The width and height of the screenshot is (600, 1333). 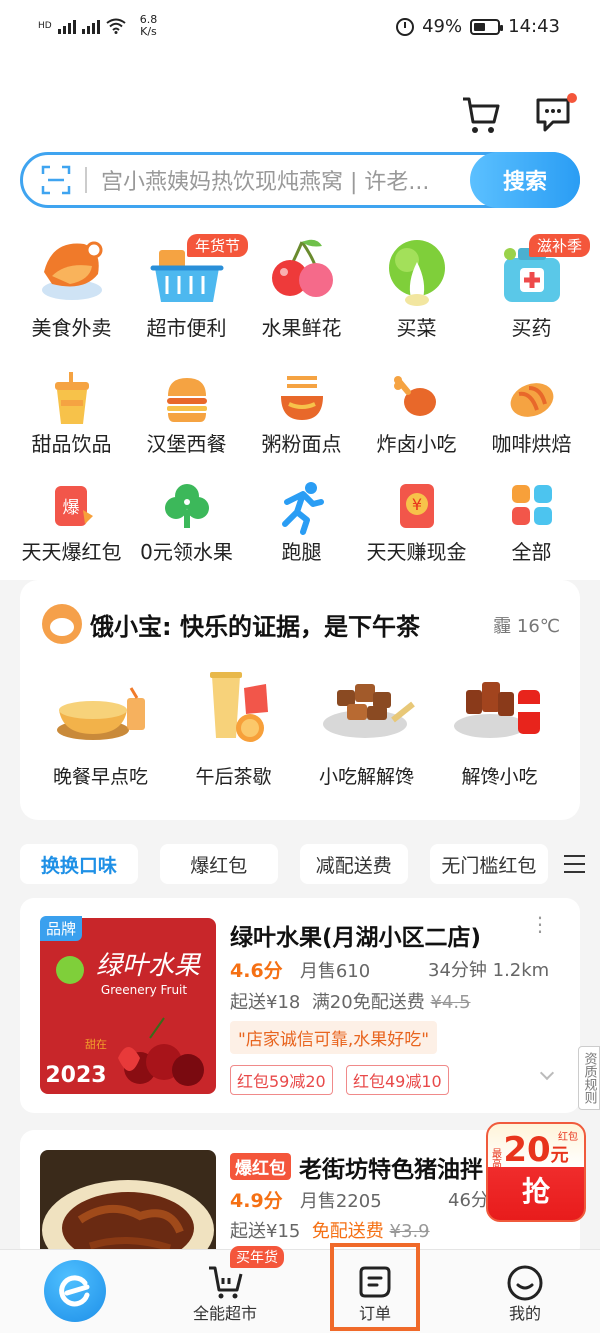 I want to click on filter-chip: 换换口味, so click(x=79, y=864).